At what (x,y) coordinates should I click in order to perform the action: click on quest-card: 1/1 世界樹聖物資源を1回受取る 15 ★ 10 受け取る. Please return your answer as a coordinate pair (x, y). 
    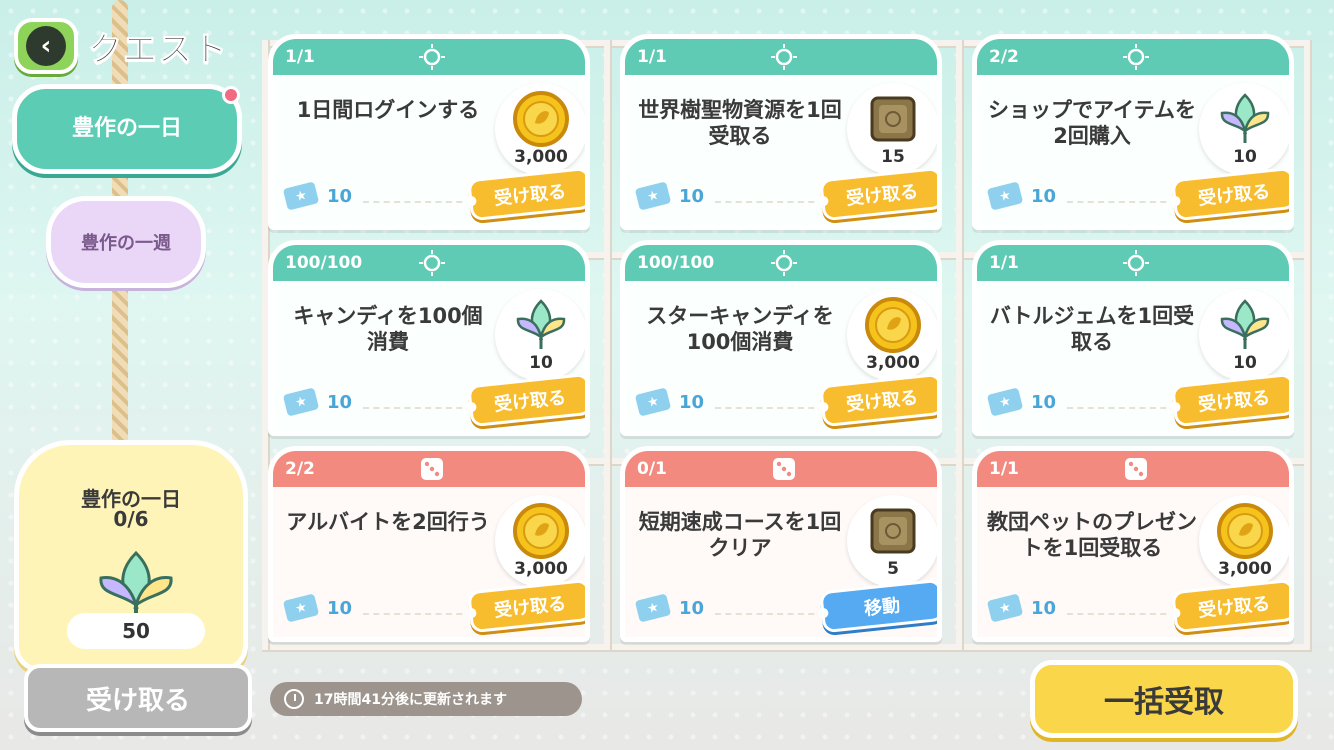
    Looking at the image, I should click on (781, 132).